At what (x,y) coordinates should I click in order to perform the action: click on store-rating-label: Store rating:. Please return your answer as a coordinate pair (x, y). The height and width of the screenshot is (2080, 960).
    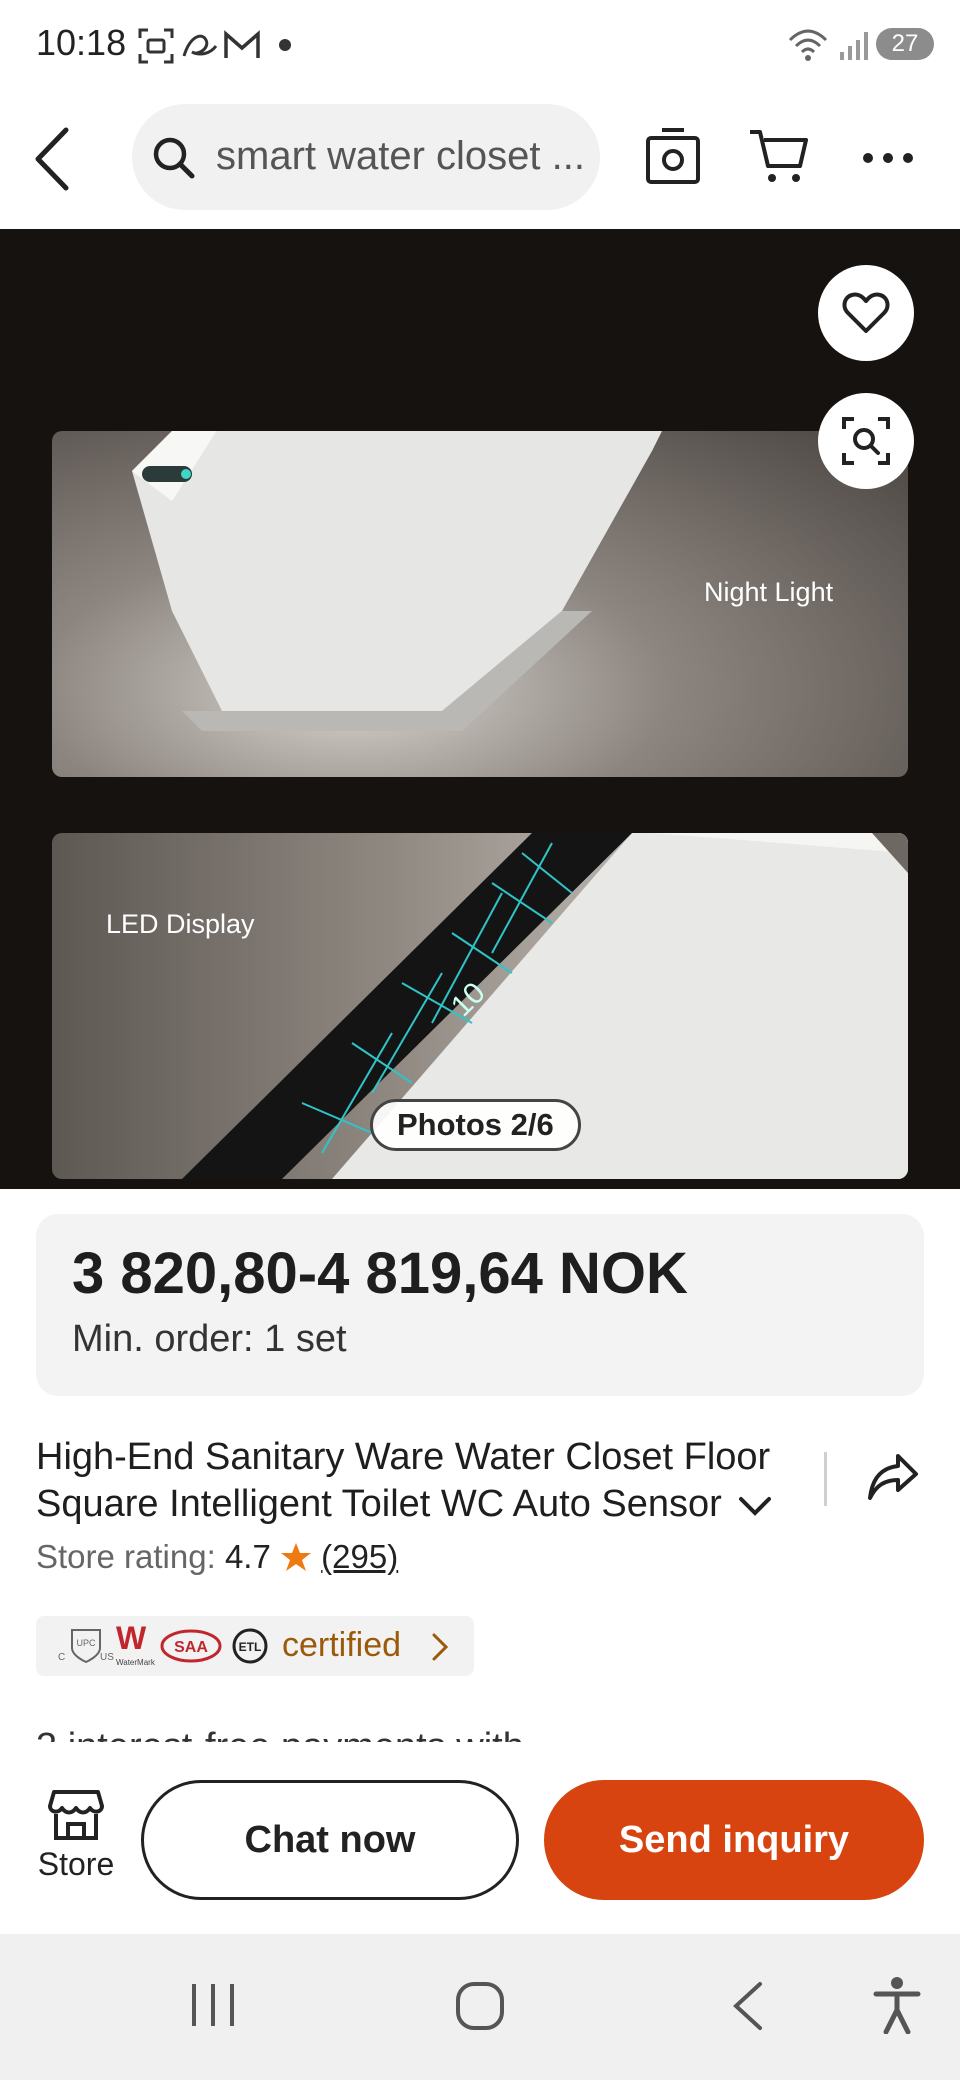
    Looking at the image, I should click on (126, 1556).